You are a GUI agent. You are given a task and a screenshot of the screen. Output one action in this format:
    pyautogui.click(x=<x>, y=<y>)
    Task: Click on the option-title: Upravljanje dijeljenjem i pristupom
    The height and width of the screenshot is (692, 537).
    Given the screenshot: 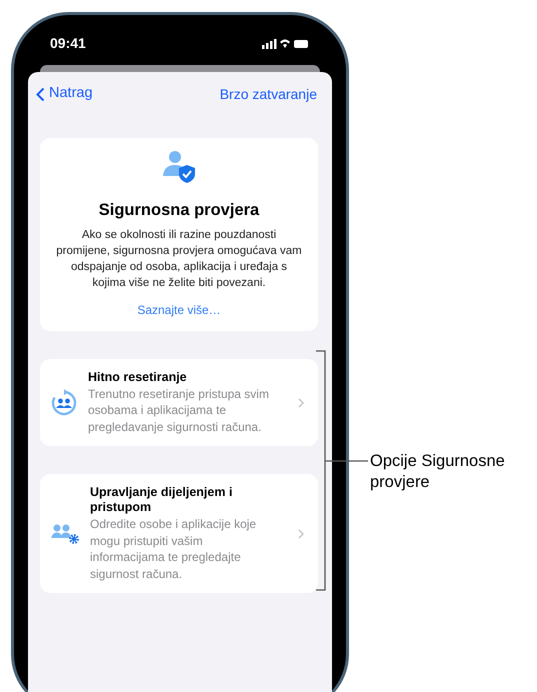 What is the action you would take?
    pyautogui.click(x=162, y=500)
    